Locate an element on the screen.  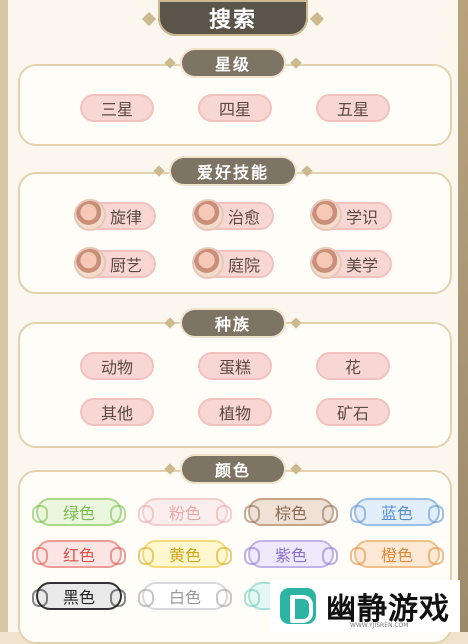
filter-color-4: 红色 is located at coordinates (79, 554).